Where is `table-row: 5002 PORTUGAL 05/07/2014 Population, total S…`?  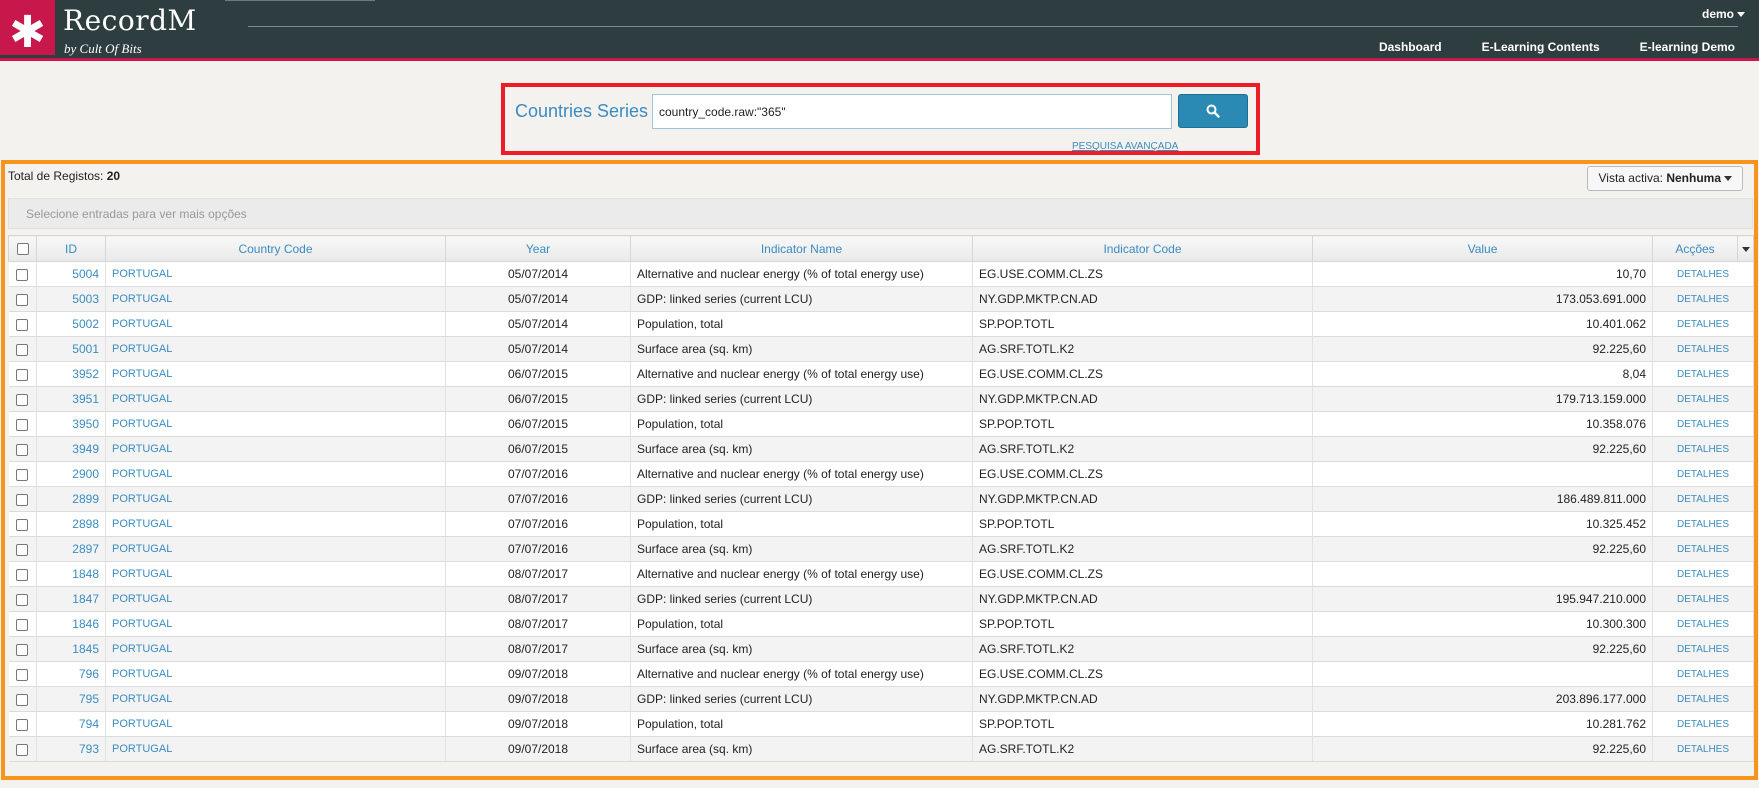
table-row: 5002 PORTUGAL 05/07/2014 Population, total S… is located at coordinates (881, 324).